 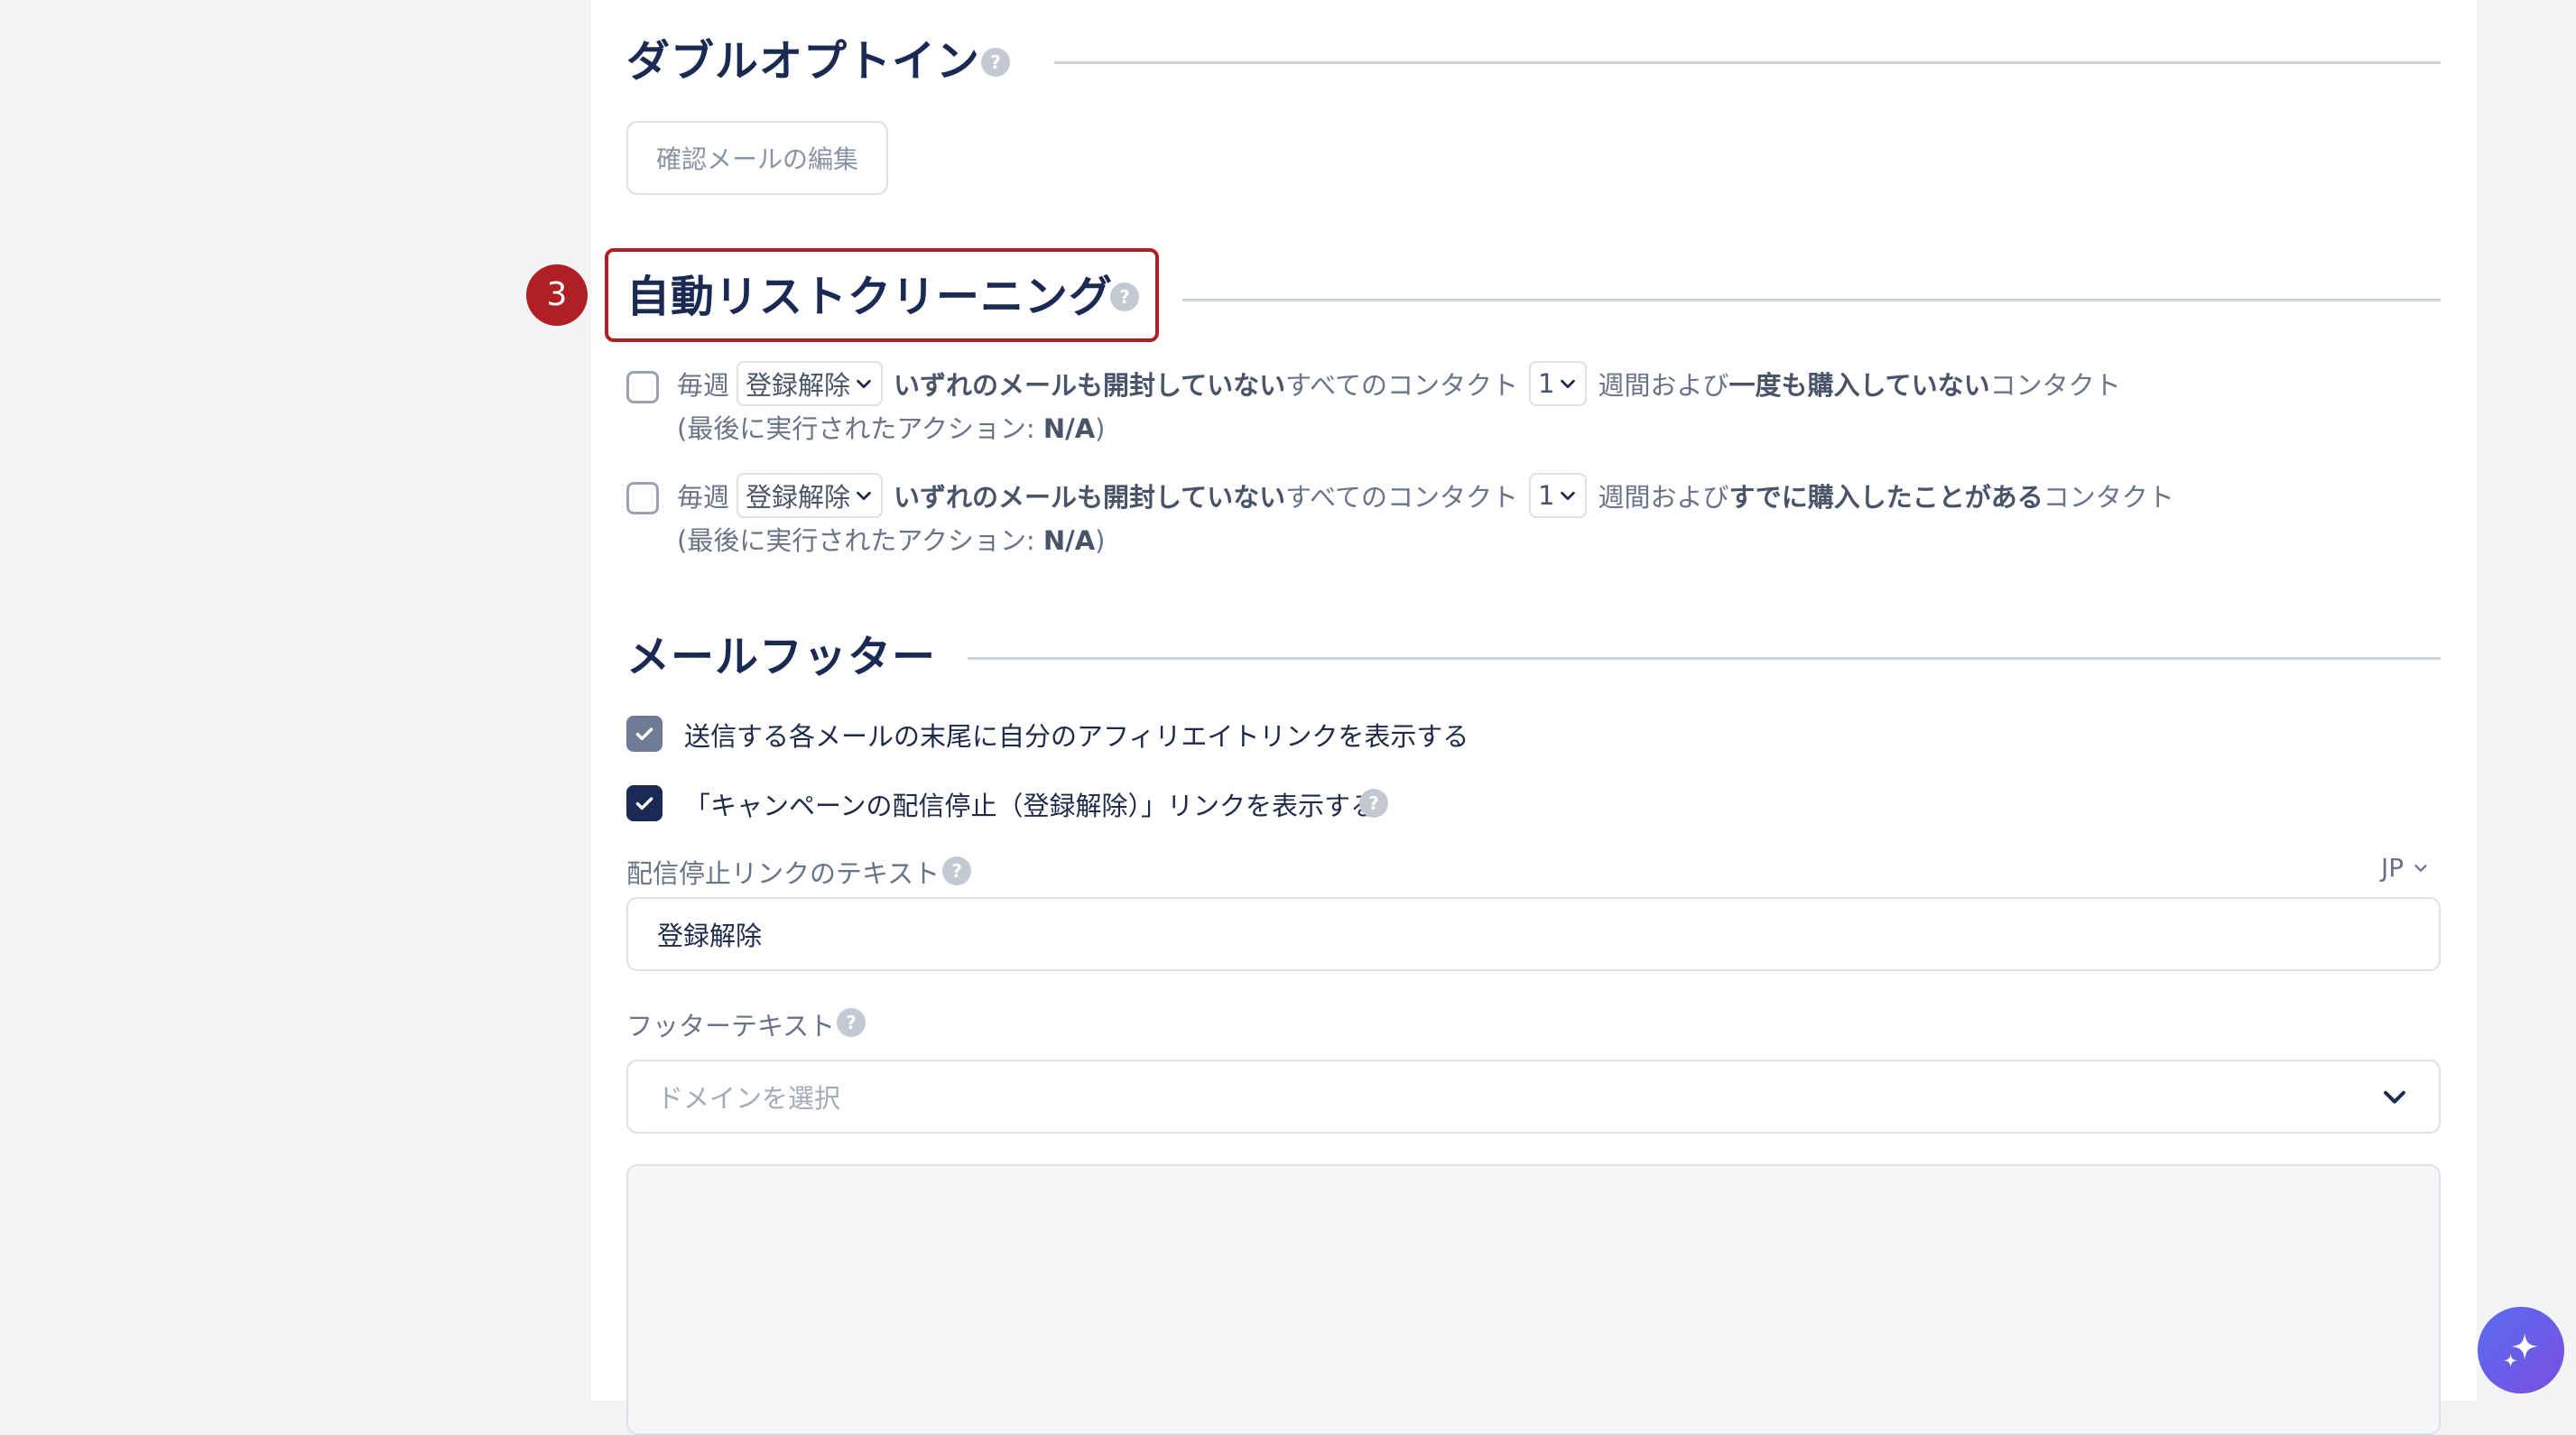 I want to click on footer-text-label: フッターテキスト, so click(x=731, y=1026).